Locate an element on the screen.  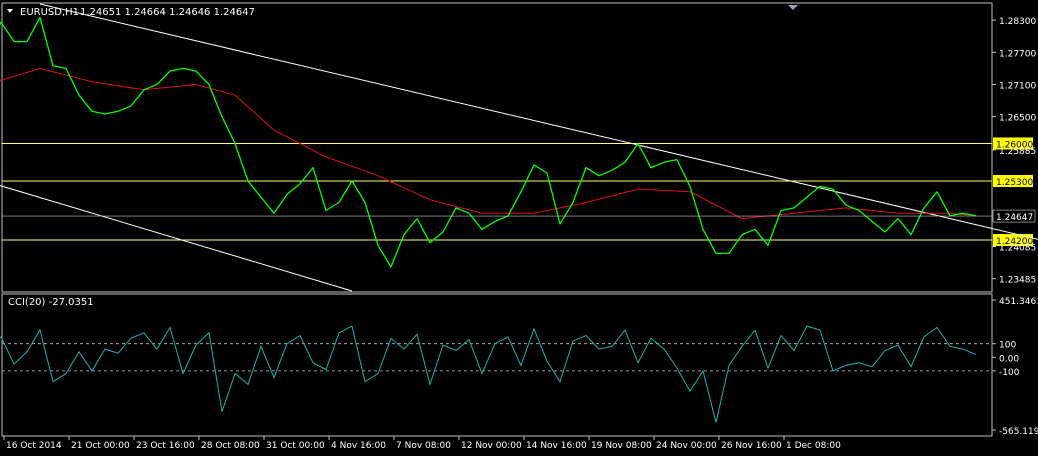
time-tick-label: 16 Oct 2014 is located at coordinates (34, 446).